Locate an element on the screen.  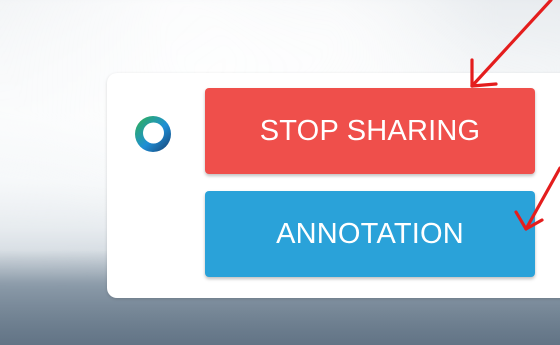
annotation-label: ANNOTATION is located at coordinates (370, 233).